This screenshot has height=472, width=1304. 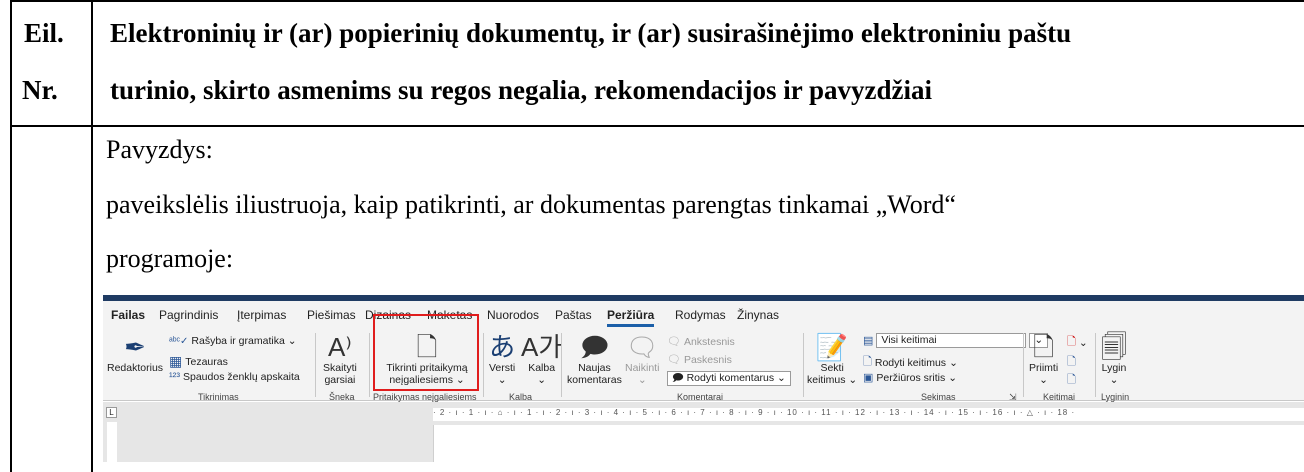 I want to click on markup-icon: ▤, so click(x=868, y=341).